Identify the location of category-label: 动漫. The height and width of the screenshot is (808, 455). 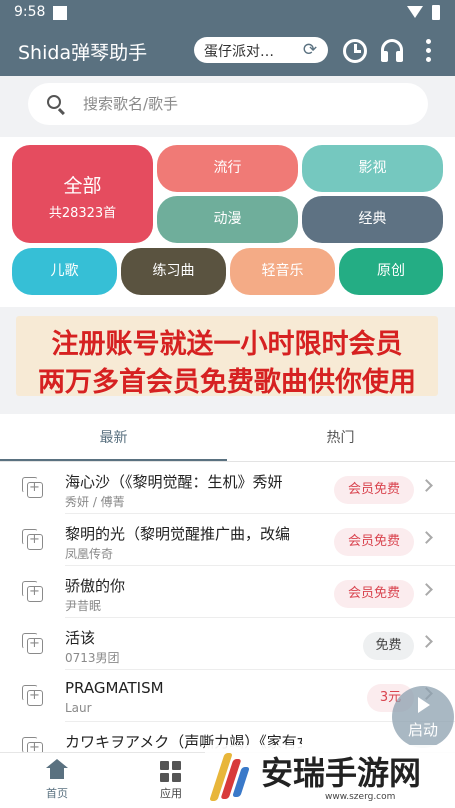
(227, 219).